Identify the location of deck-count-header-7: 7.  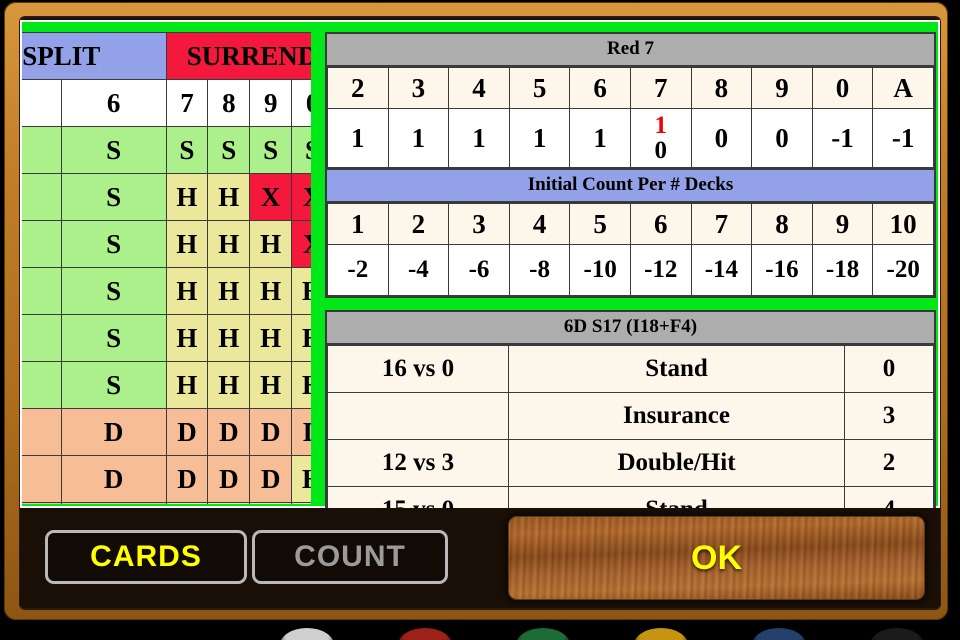
(721, 224).